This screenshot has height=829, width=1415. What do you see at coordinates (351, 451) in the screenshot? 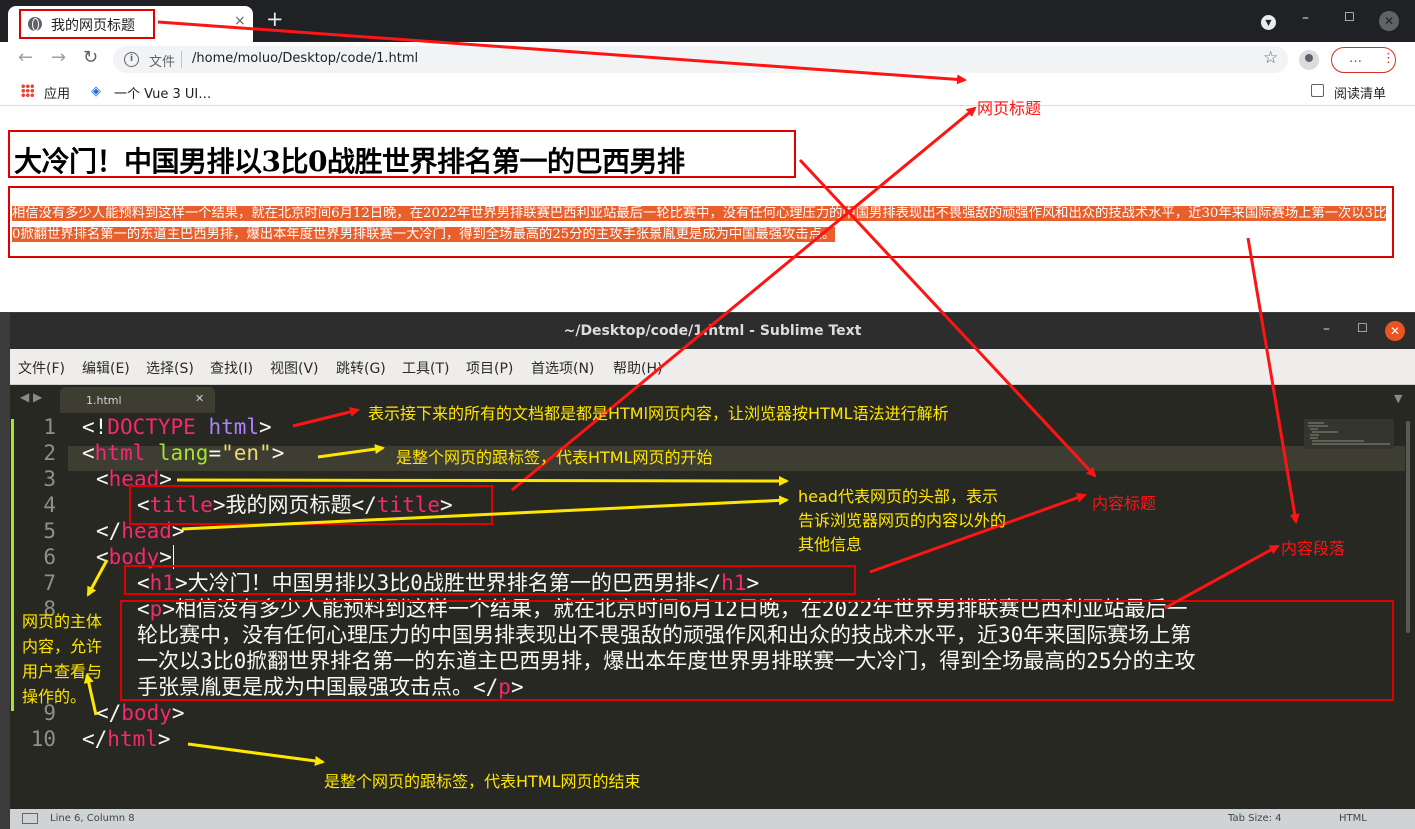
I see `arrow-html-start` at bounding box center [351, 451].